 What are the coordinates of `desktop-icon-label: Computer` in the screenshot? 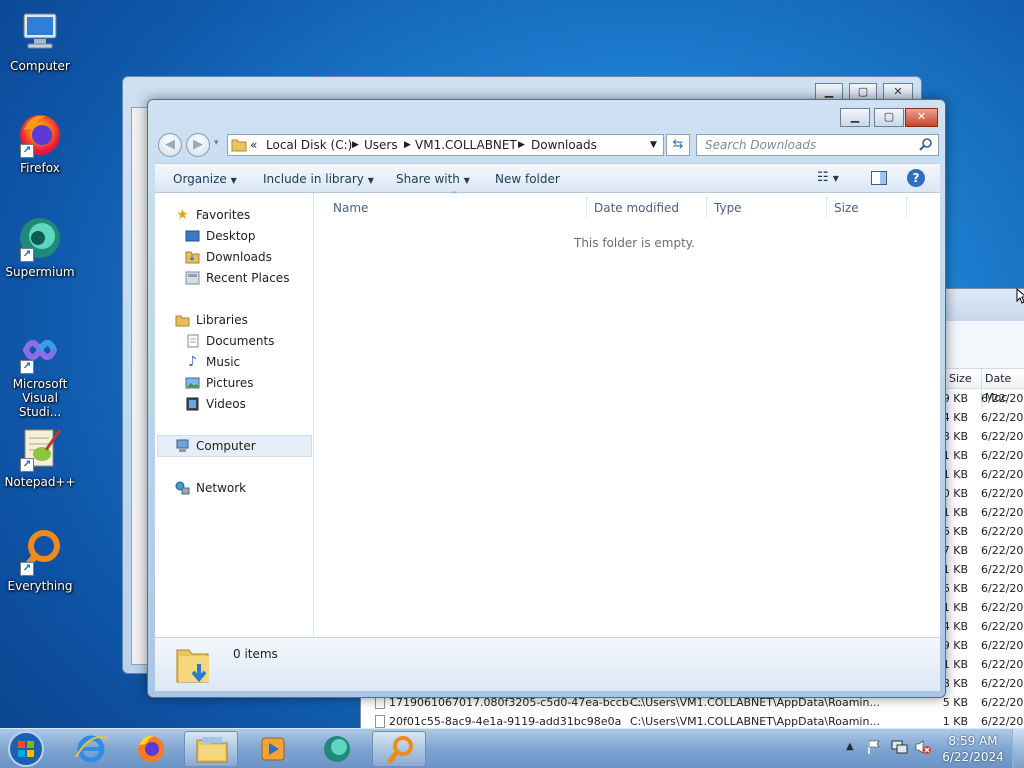 It's located at (40, 66).